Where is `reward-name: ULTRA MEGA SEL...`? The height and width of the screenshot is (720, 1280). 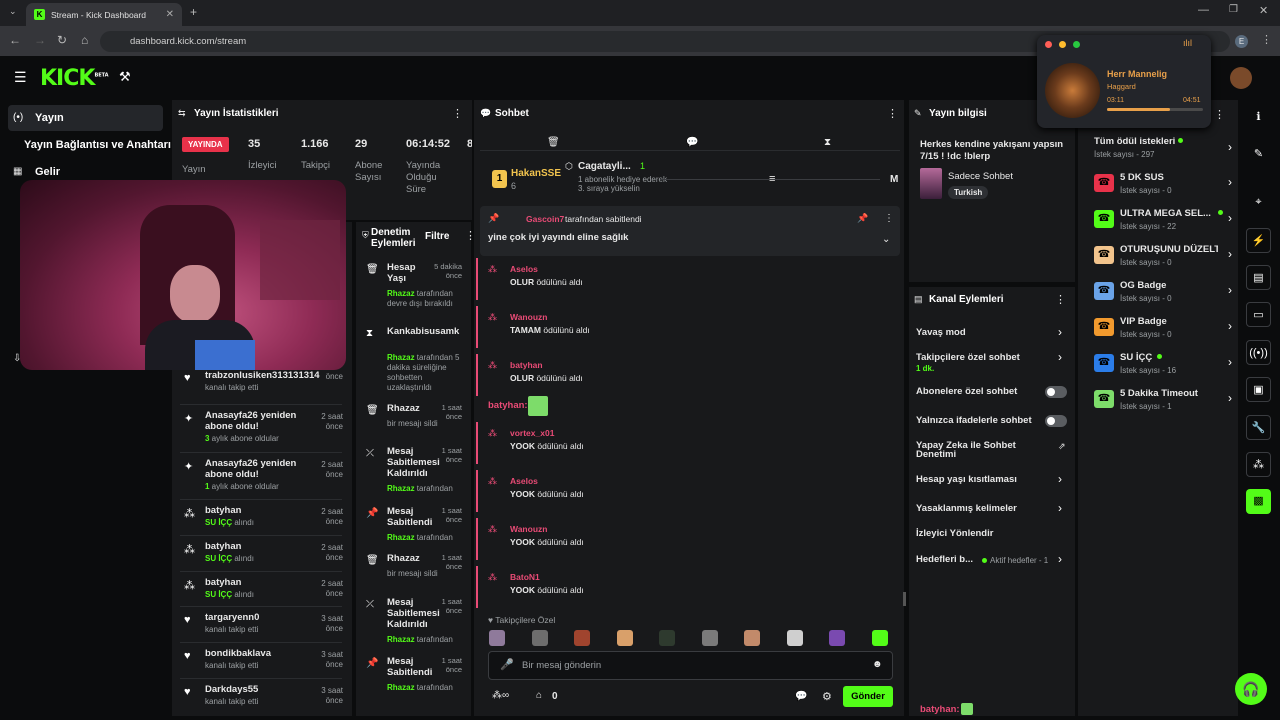 reward-name: ULTRA MEGA SEL... is located at coordinates (1169, 213).